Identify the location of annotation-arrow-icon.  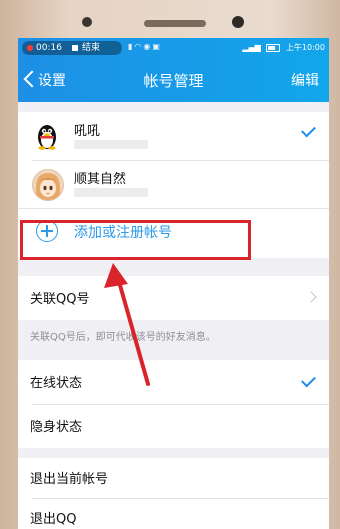
(127, 324).